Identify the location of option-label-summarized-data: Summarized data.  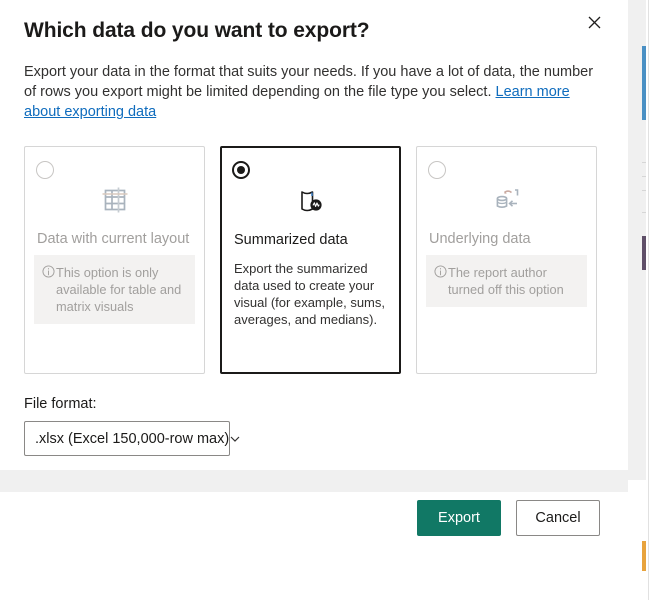
(291, 240).